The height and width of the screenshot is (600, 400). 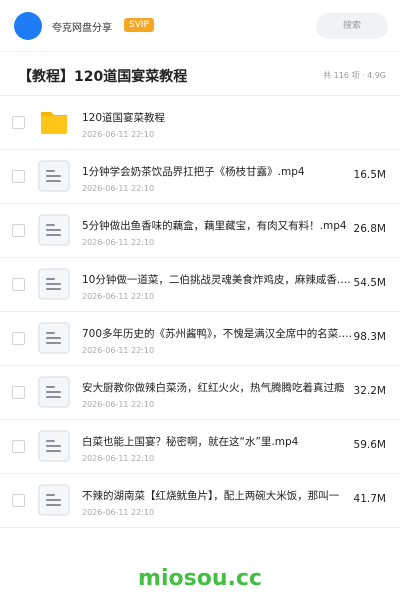 What do you see at coordinates (354, 75) in the screenshot?
I see `folder-summary: 共 116 项 · 4.9G` at bounding box center [354, 75].